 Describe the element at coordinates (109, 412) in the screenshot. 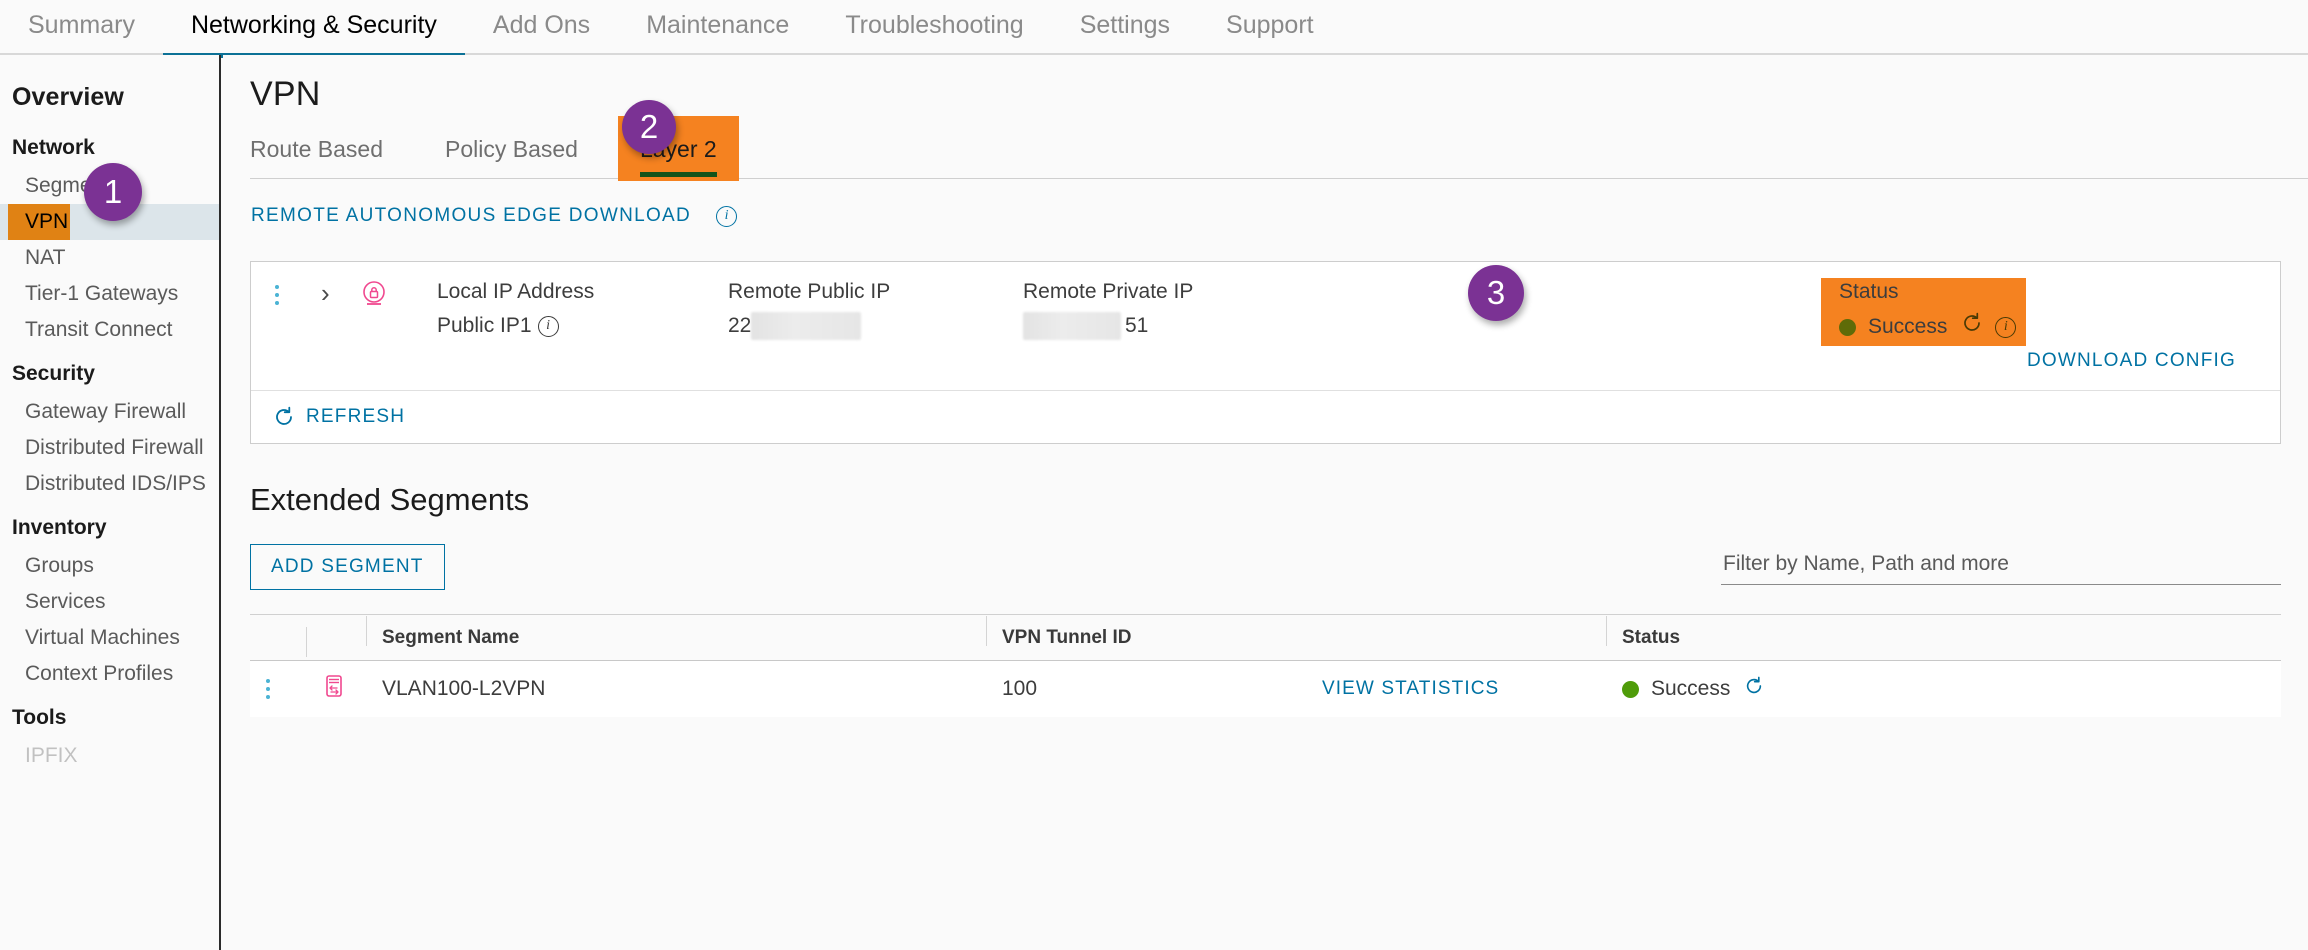

I see `sidebar-item-gateway-firewall: Gateway Firewall` at that location.